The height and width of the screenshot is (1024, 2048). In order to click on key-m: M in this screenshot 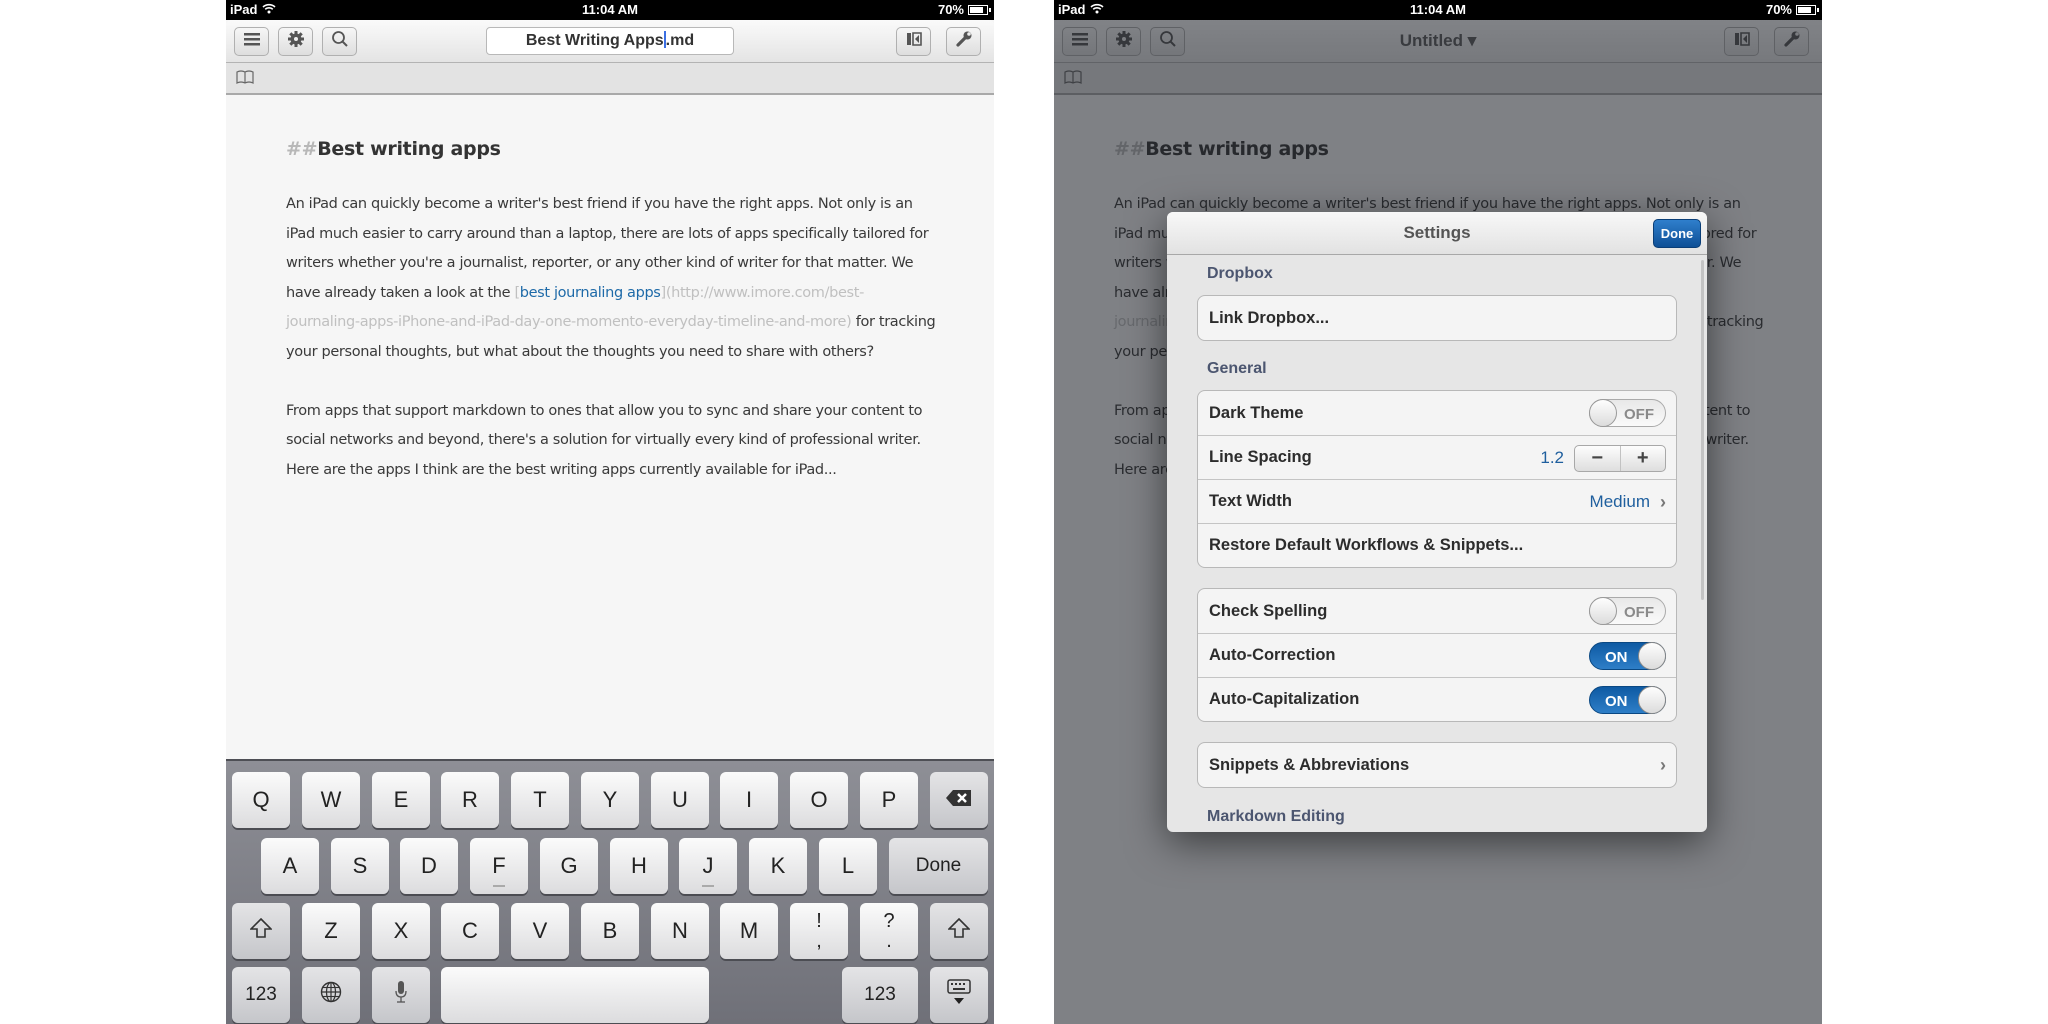, I will do `click(749, 931)`.